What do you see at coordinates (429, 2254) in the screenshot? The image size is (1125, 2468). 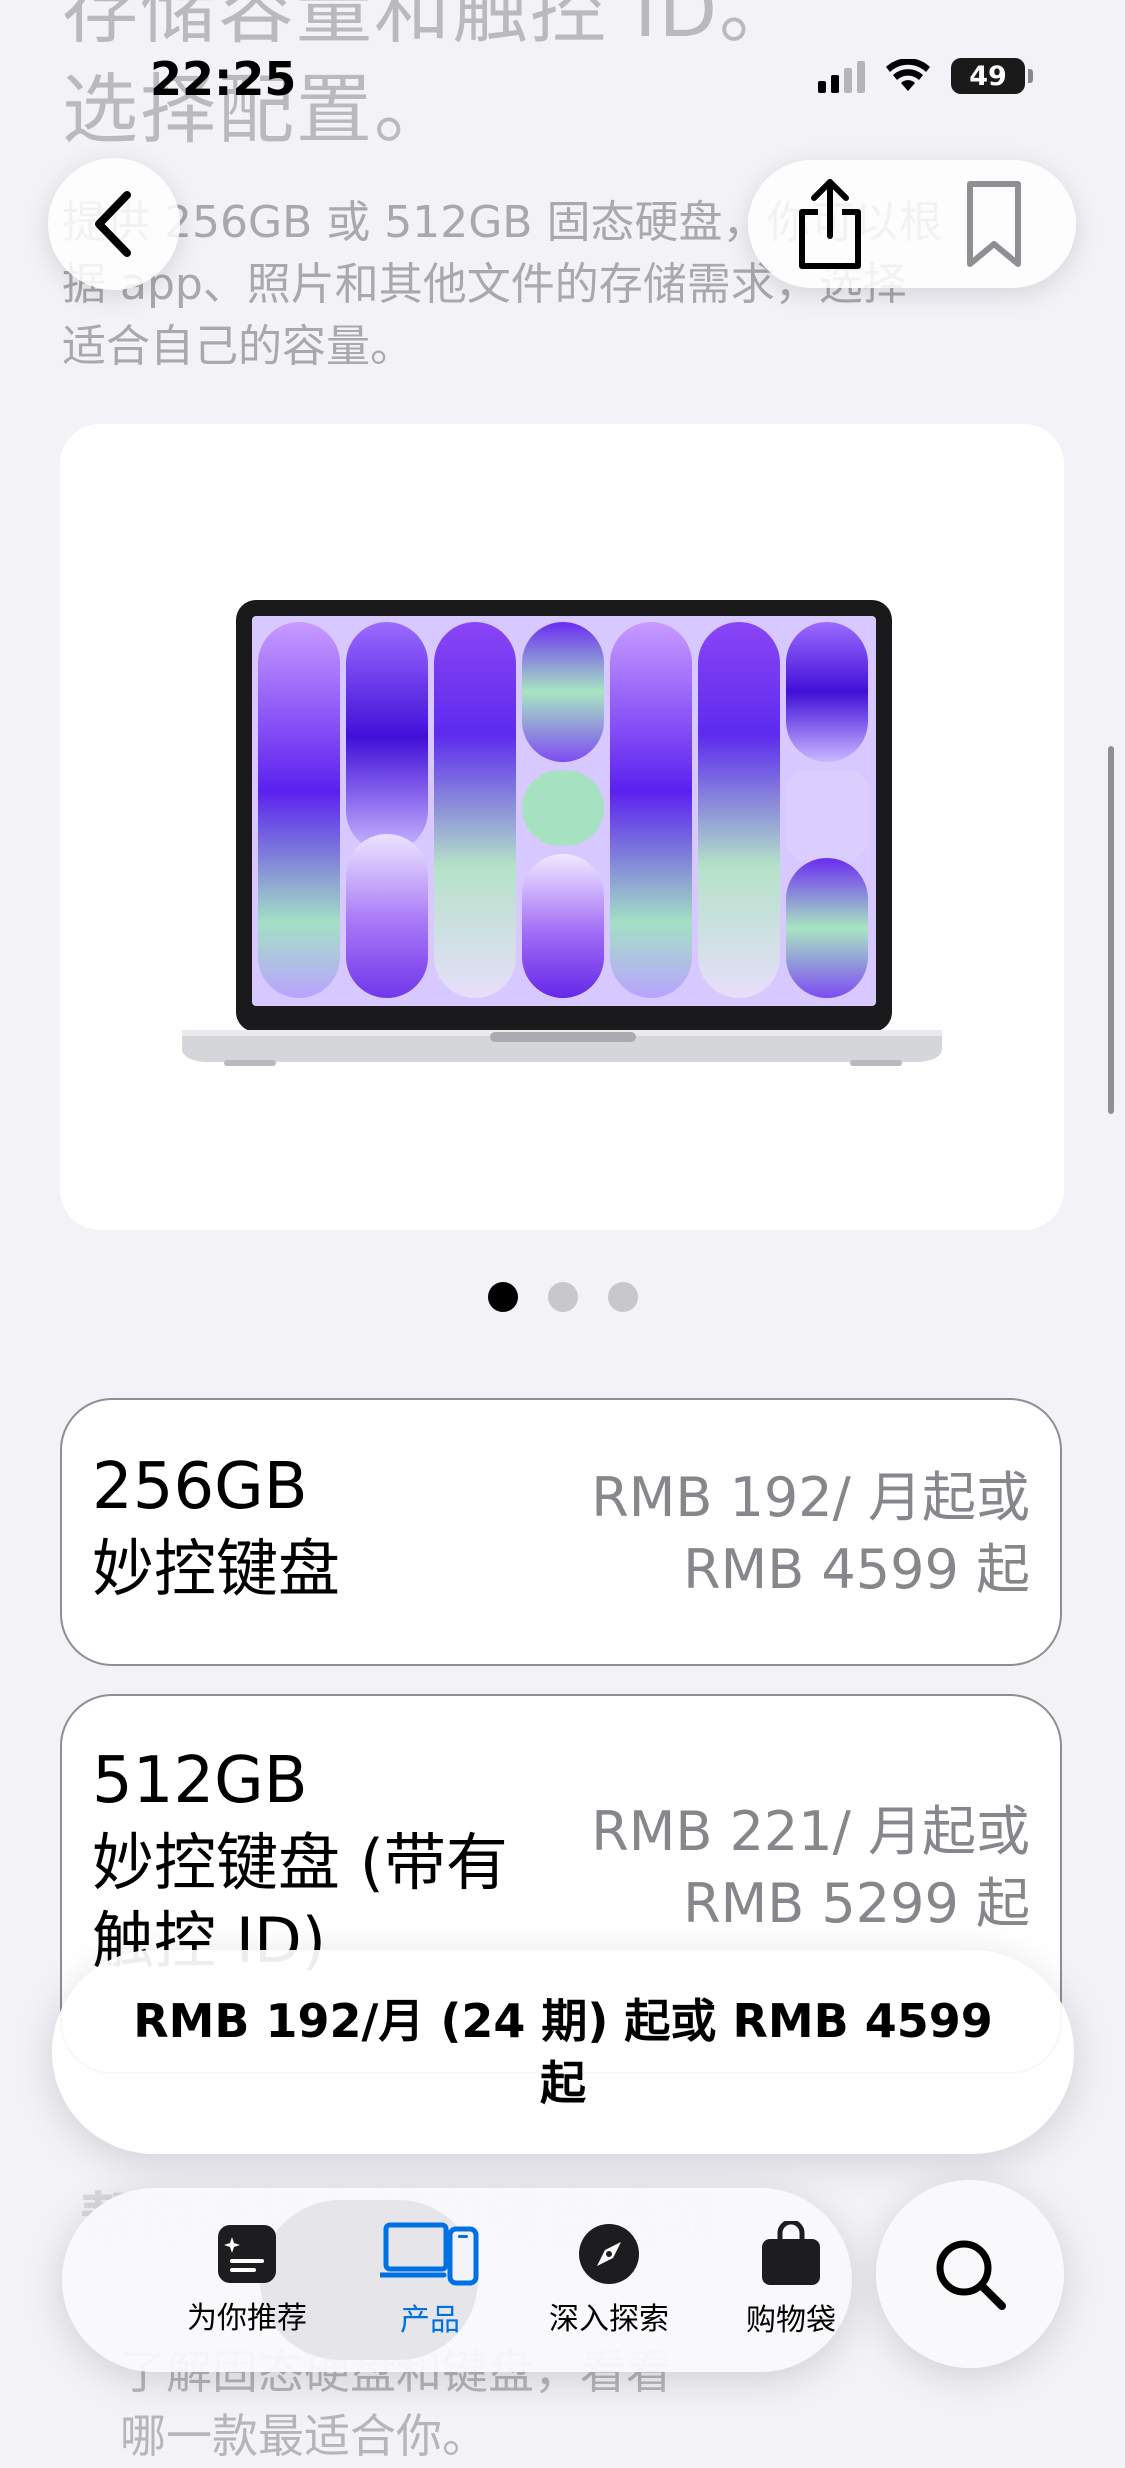 I see `devices-icon` at bounding box center [429, 2254].